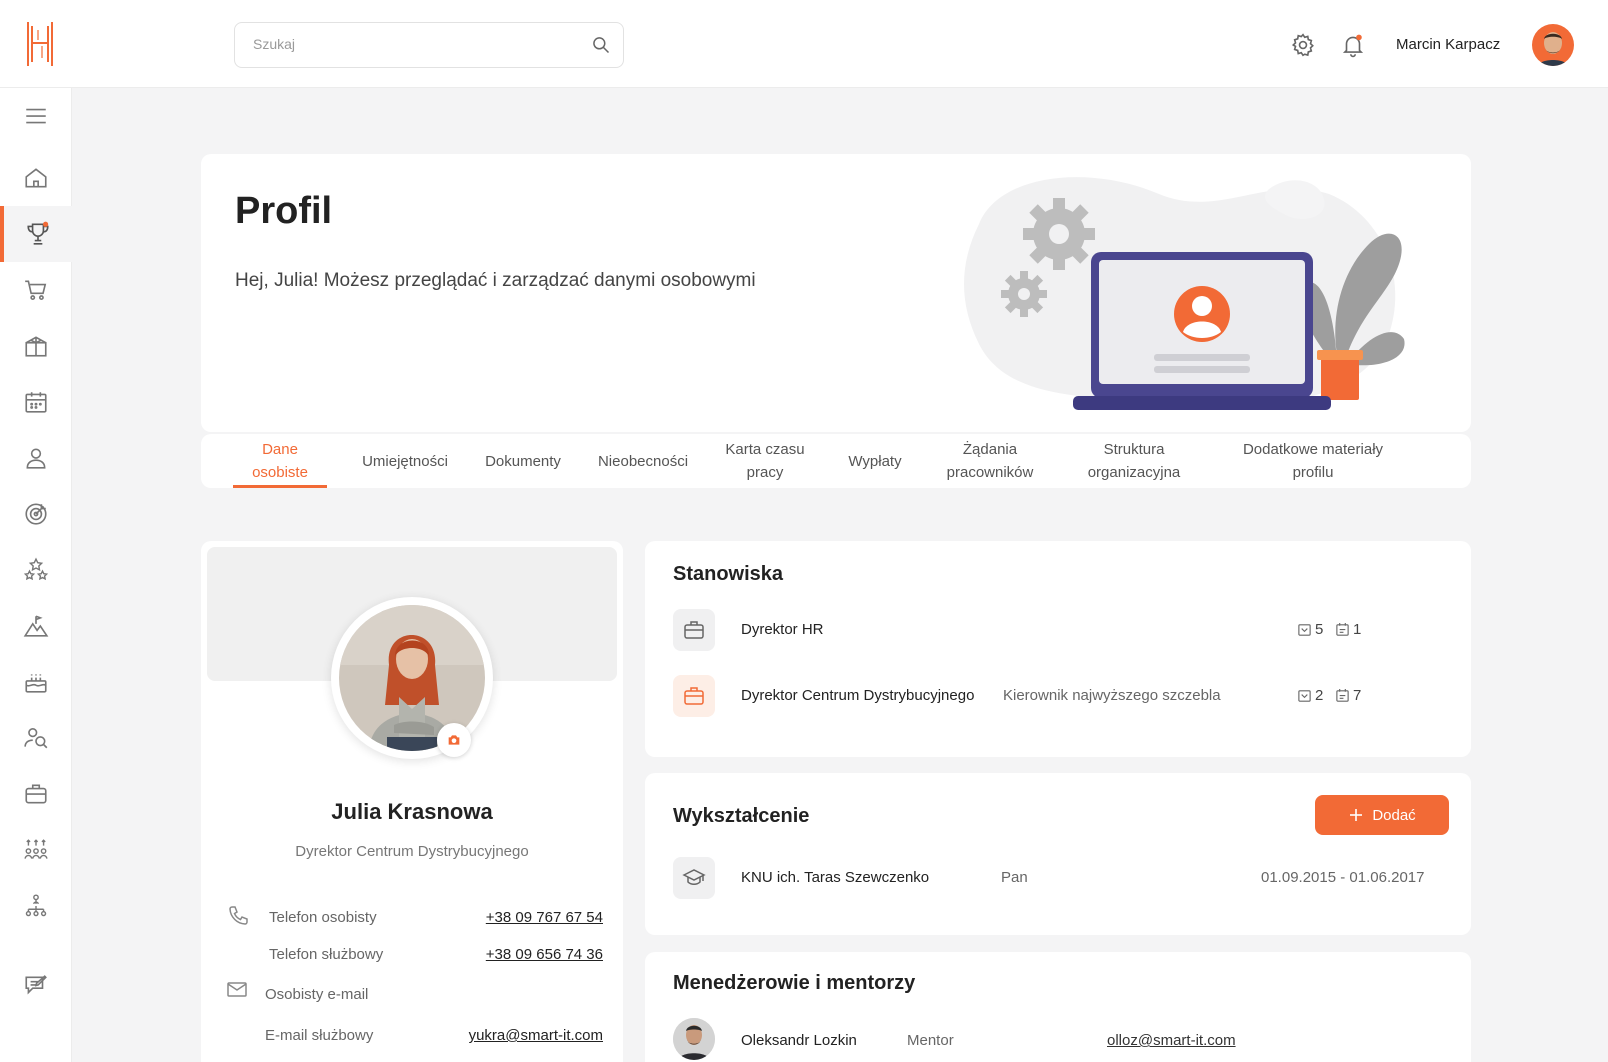 The width and height of the screenshot is (1608, 1062). I want to click on sidebar-item-feedback, so click(36, 986).